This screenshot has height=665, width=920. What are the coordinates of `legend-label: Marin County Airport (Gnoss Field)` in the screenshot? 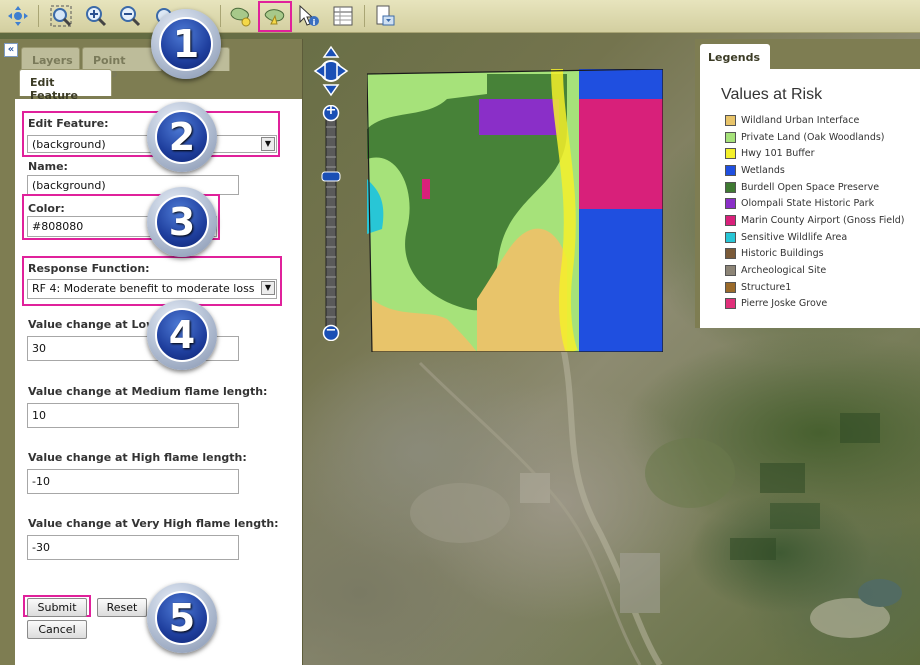 It's located at (823, 220).